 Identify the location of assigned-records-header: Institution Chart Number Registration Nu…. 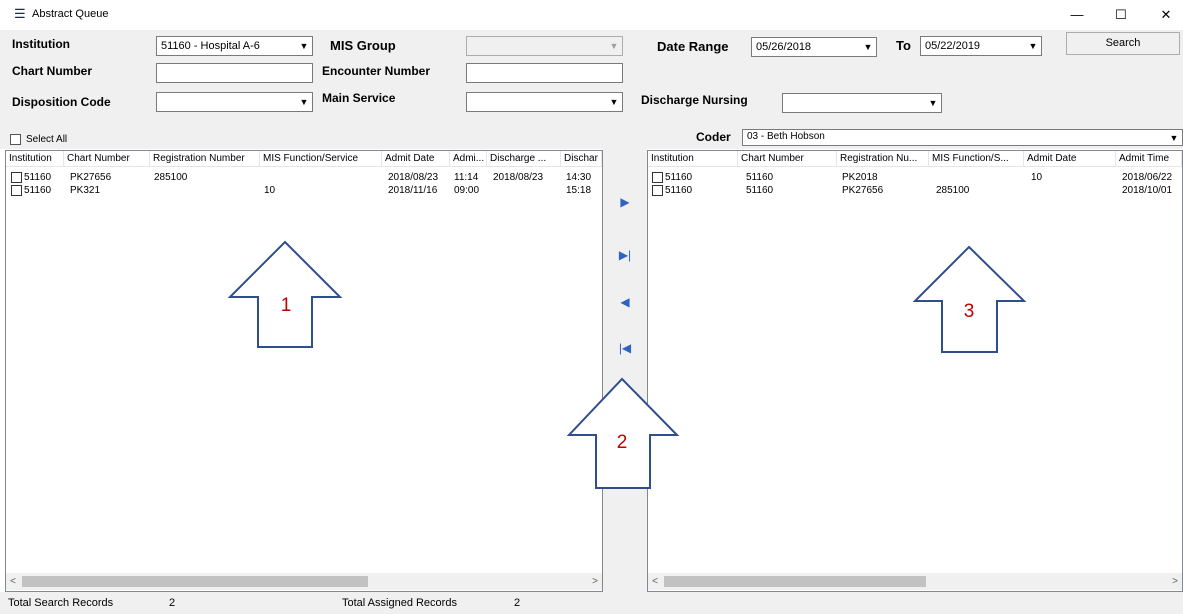
(915, 159).